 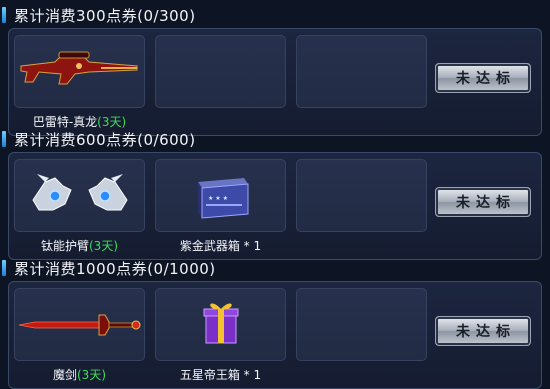 What do you see at coordinates (275, 268) in the screenshot?
I see `tier-header: 累计消费1000点券(0/1000)` at bounding box center [275, 268].